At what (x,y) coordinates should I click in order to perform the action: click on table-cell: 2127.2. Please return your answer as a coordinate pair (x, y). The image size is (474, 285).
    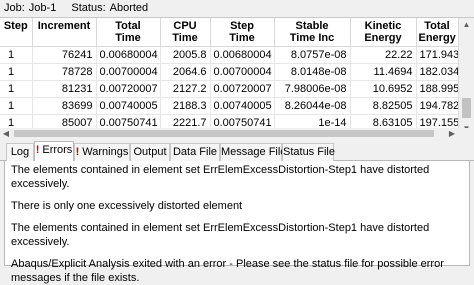
    Looking at the image, I should click on (185, 89).